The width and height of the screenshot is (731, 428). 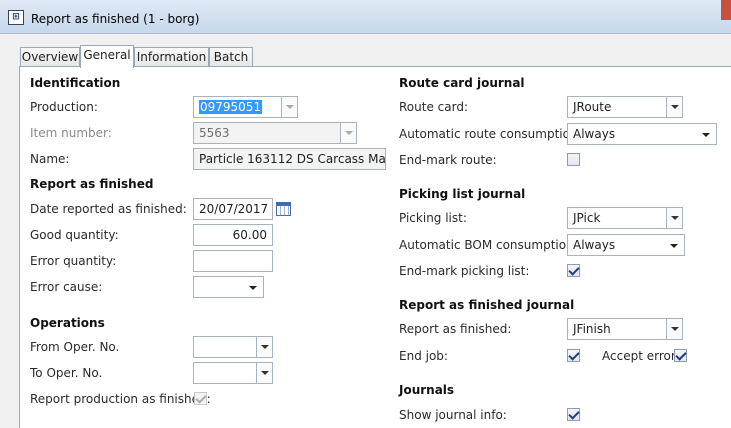 I want to click on from-oper-label: From Oper. No., so click(x=75, y=347).